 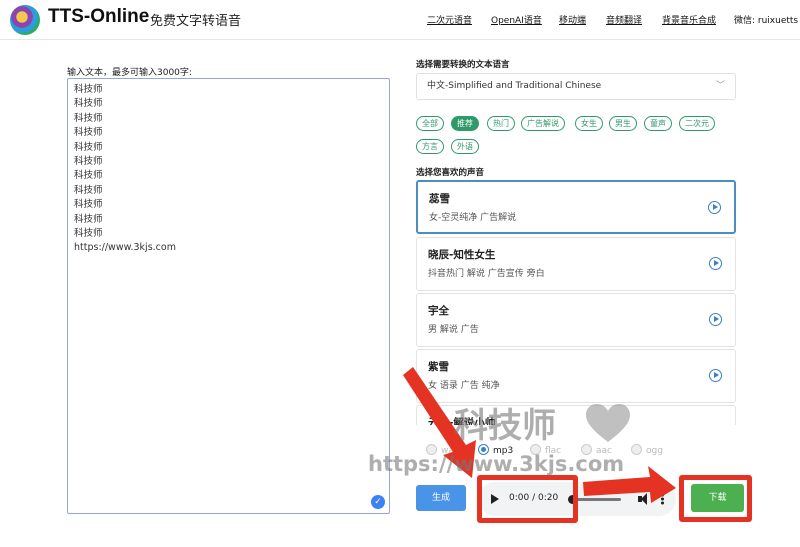 I want to click on generate-button: 生成, so click(x=441, y=498).